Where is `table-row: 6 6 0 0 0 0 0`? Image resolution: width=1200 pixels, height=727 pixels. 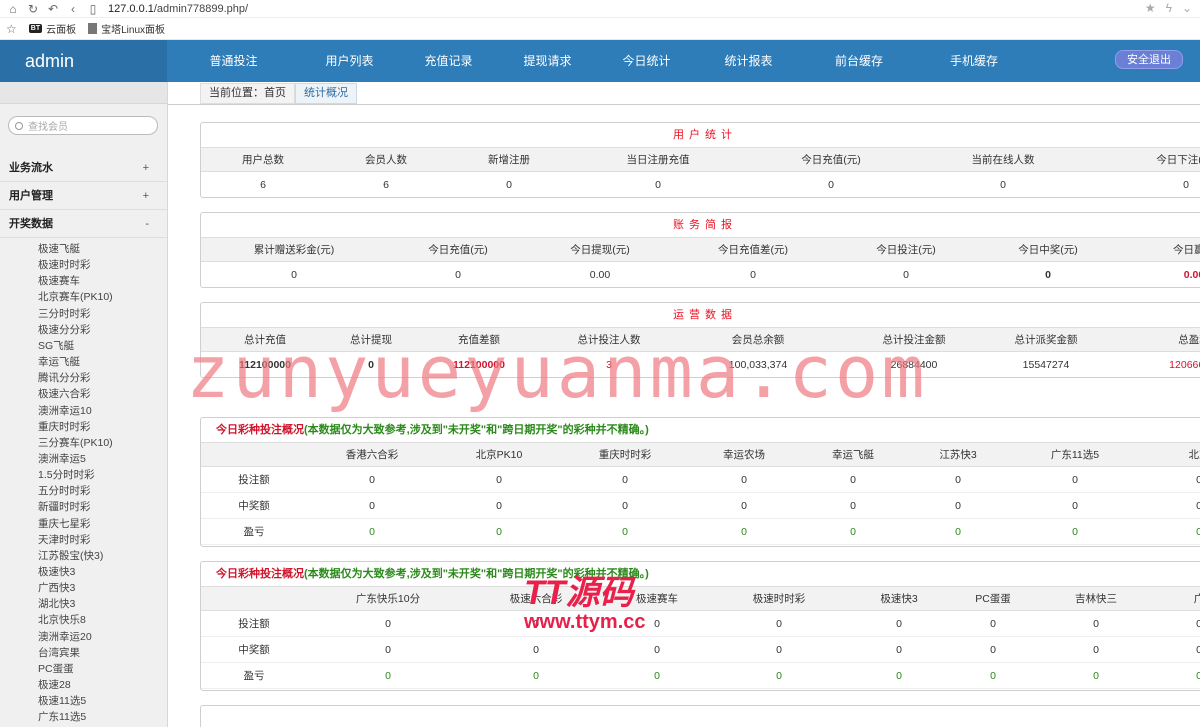
table-row: 6 6 0 0 0 0 0 is located at coordinates (700, 184).